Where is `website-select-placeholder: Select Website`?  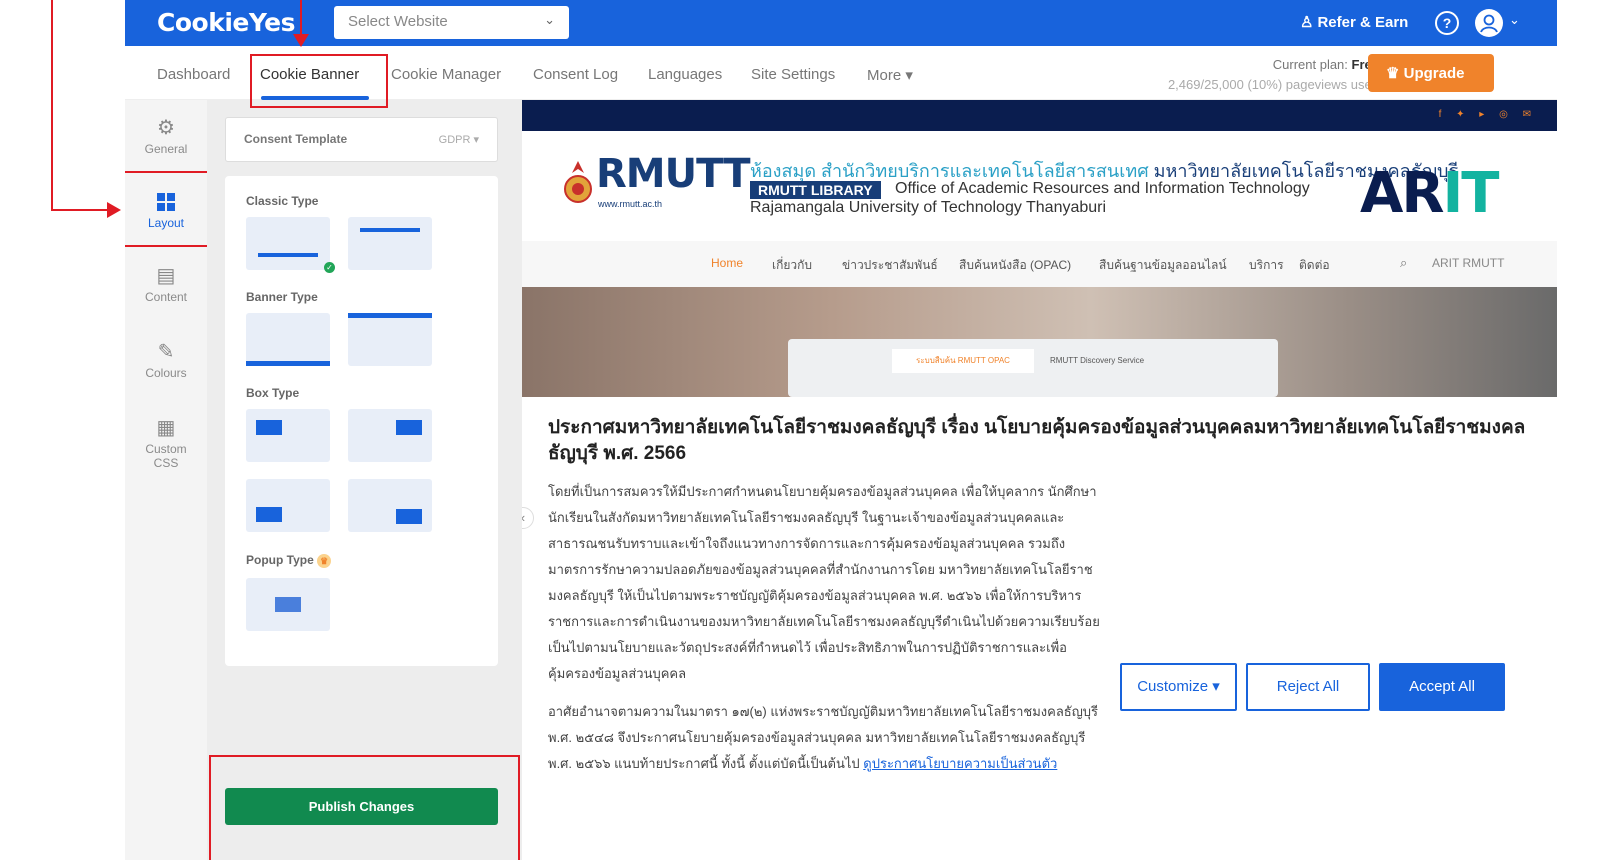
website-select-placeholder: Select Website is located at coordinates (398, 21).